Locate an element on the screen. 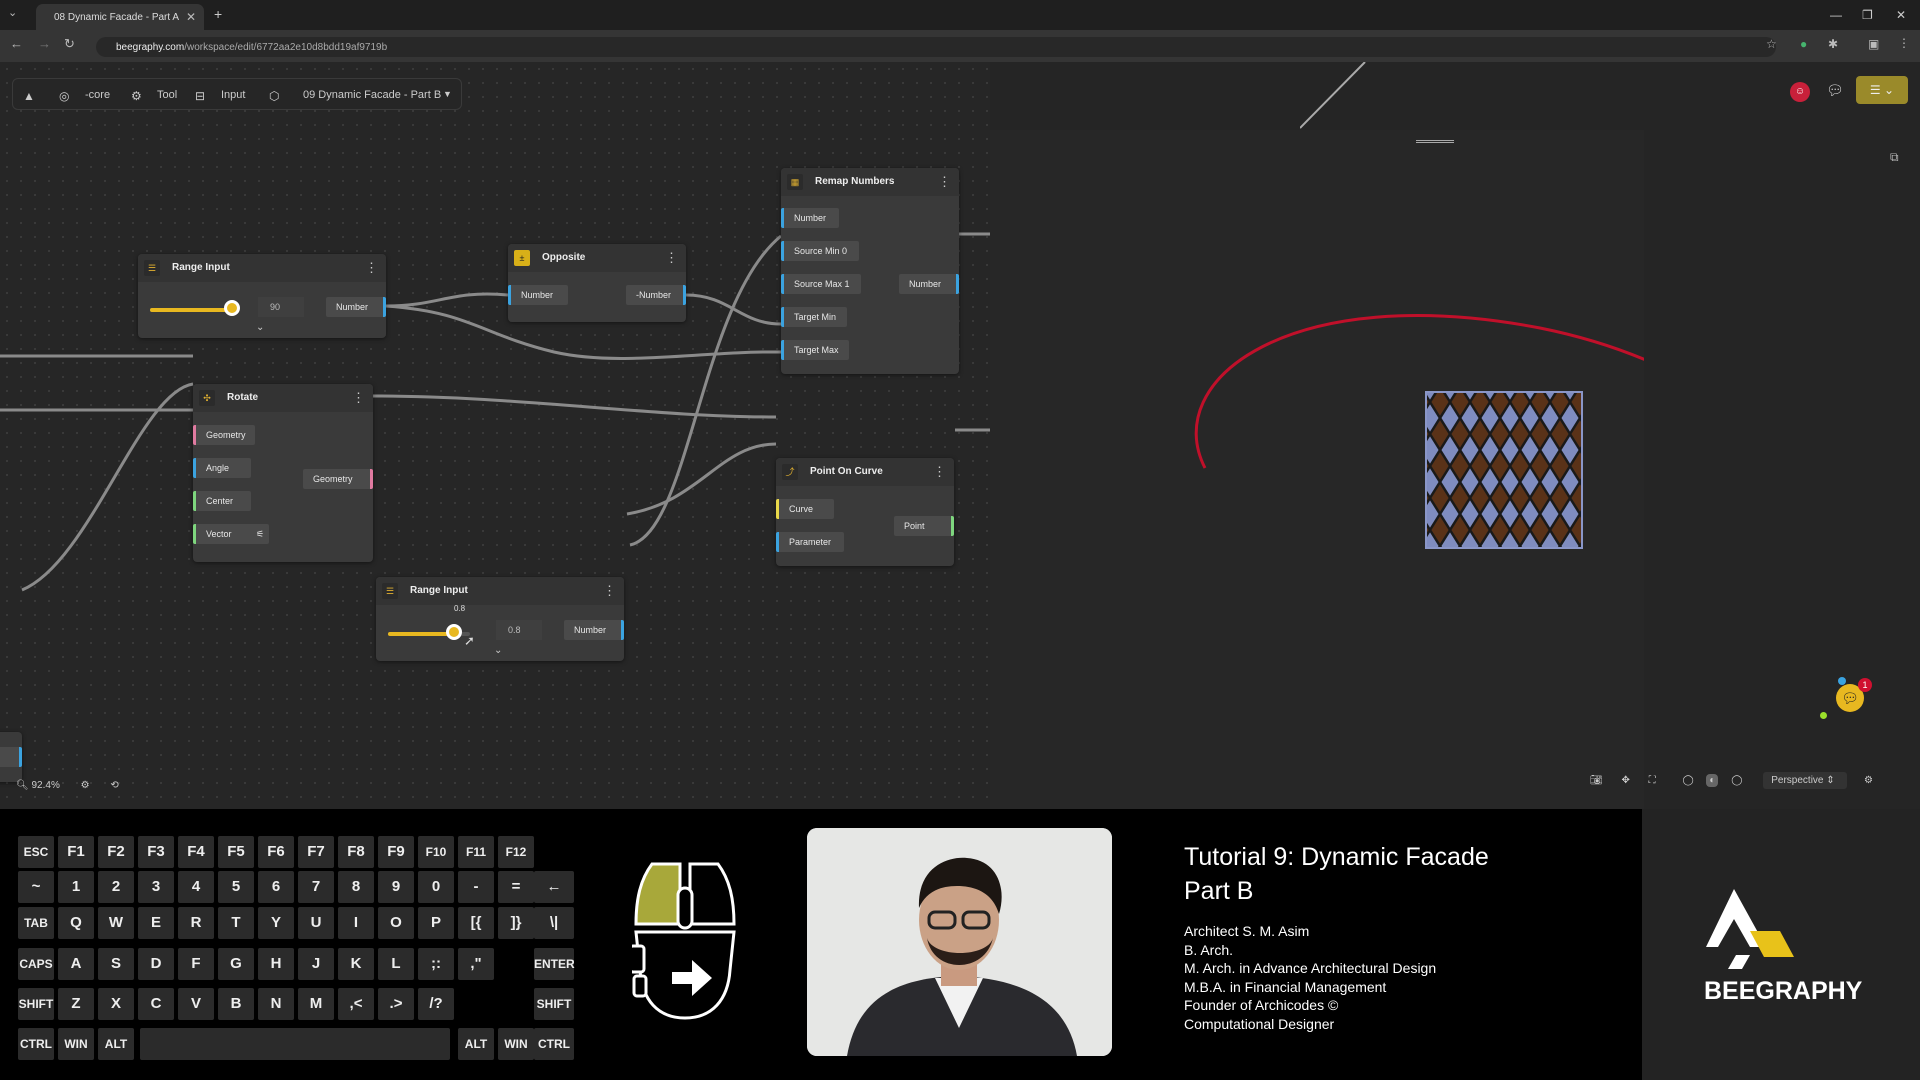 The width and height of the screenshot is (1920, 1080). render-mode-icon: ◯ is located at coordinates (1736, 780).